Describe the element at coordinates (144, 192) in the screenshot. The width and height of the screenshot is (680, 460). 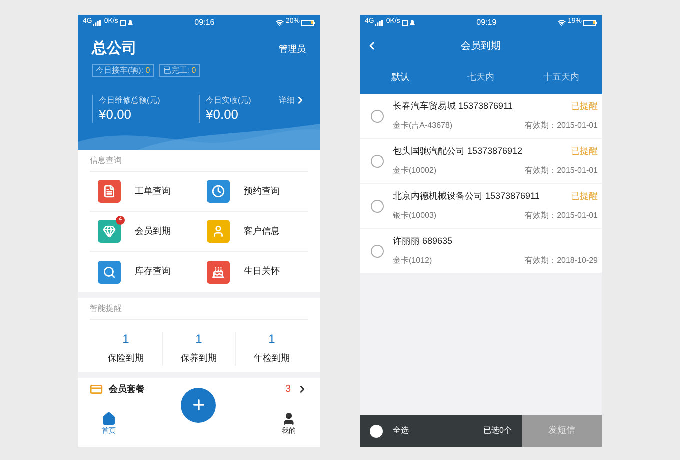
I see `menu-item: 工单查询` at that location.